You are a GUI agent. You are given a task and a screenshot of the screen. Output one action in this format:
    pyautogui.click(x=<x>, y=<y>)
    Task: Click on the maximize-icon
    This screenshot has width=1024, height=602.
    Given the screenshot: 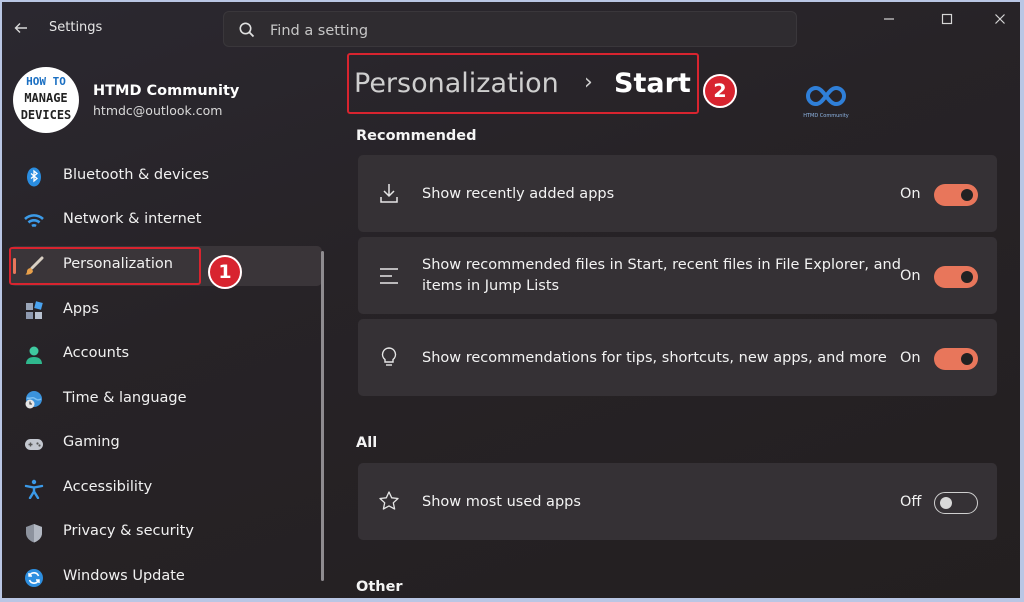 What is the action you would take?
    pyautogui.click(x=947, y=19)
    